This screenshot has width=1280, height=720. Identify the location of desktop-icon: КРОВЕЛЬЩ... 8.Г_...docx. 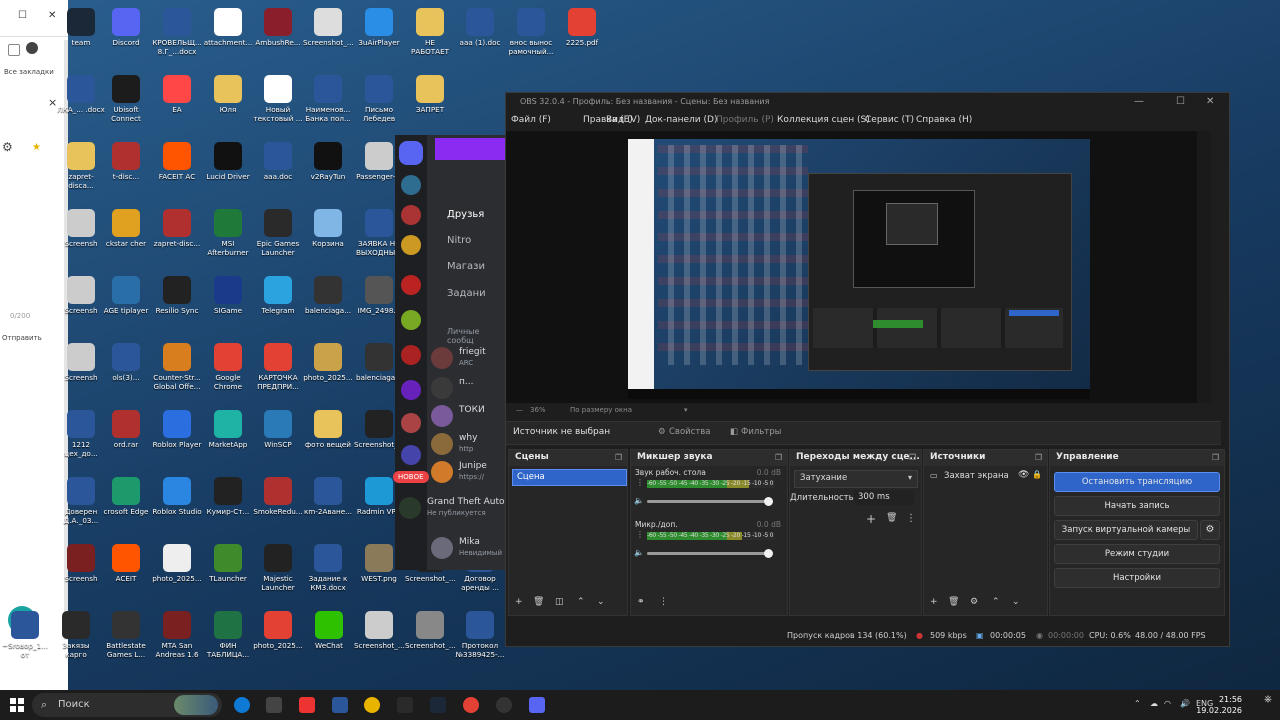
(177, 32).